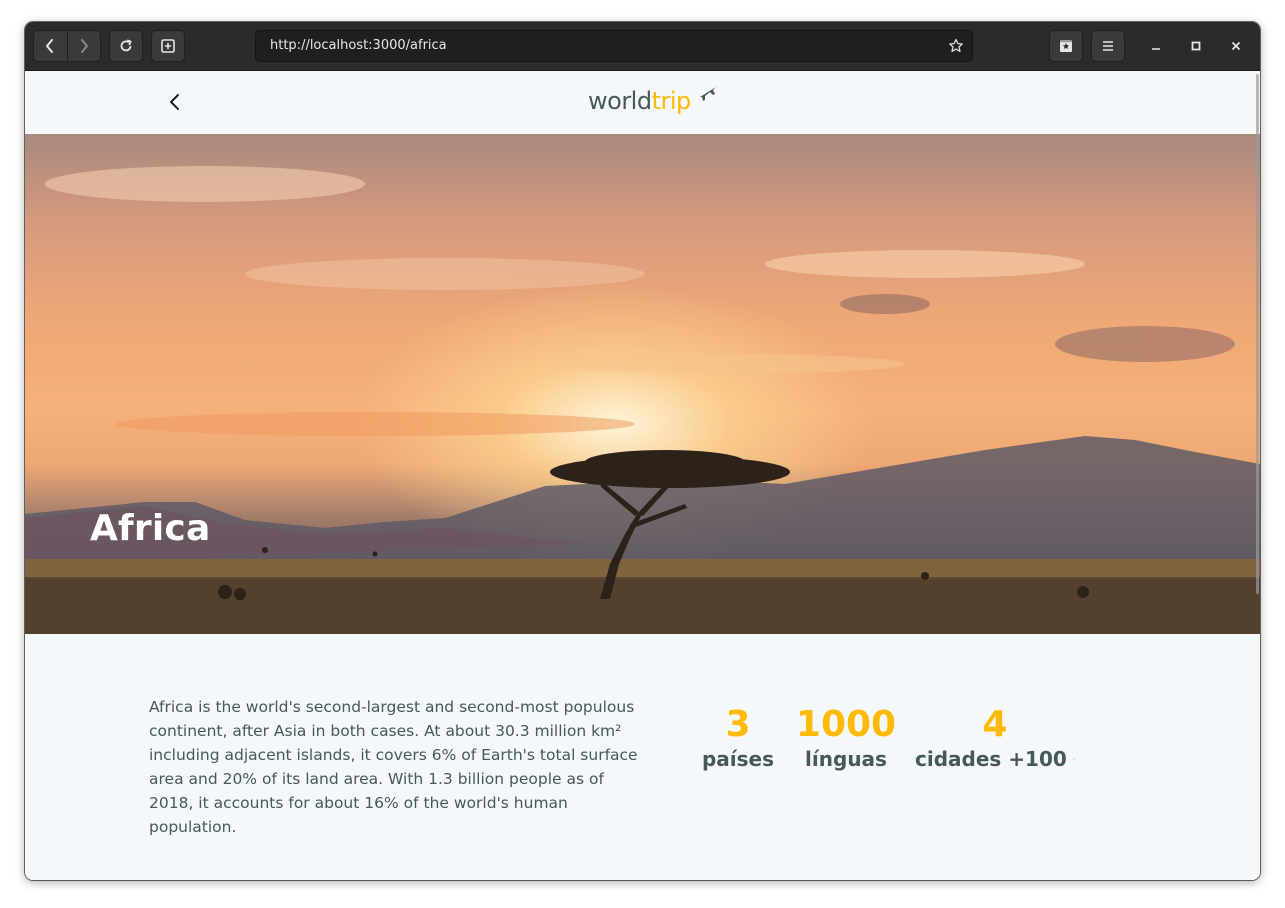 This screenshot has height=908, width=1285. I want to click on stat-cities: 4 cidades +100, so click(995, 738).